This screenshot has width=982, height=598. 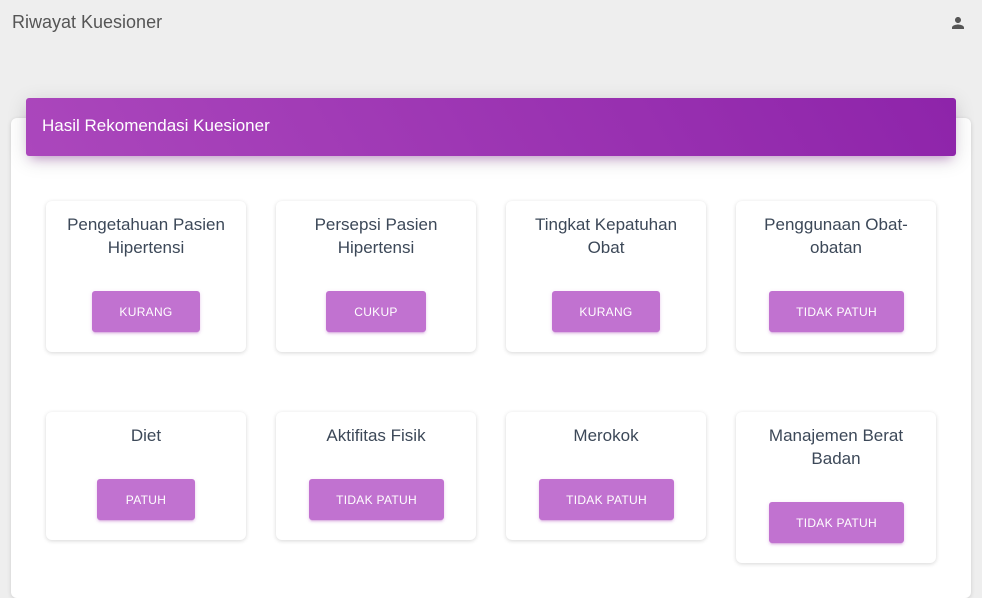 I want to click on result-card-persepsi: Persepsi Pasien Hipertensi CUKUP, so click(x=376, y=276).